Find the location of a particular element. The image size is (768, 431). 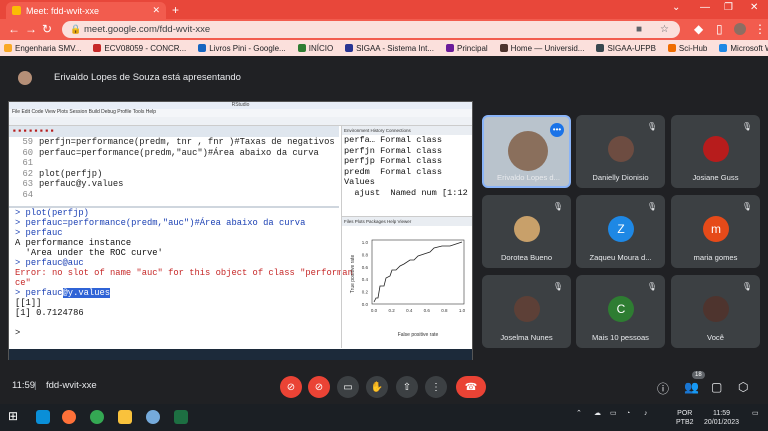

source-line: 61 is located at coordinates (174, 163).